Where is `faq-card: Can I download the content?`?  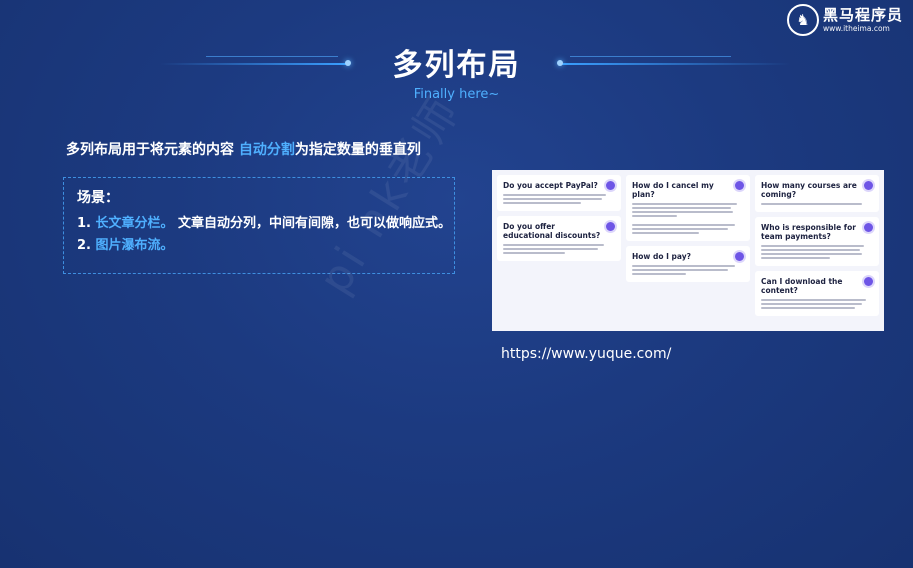 faq-card: Can I download the content? is located at coordinates (817, 293).